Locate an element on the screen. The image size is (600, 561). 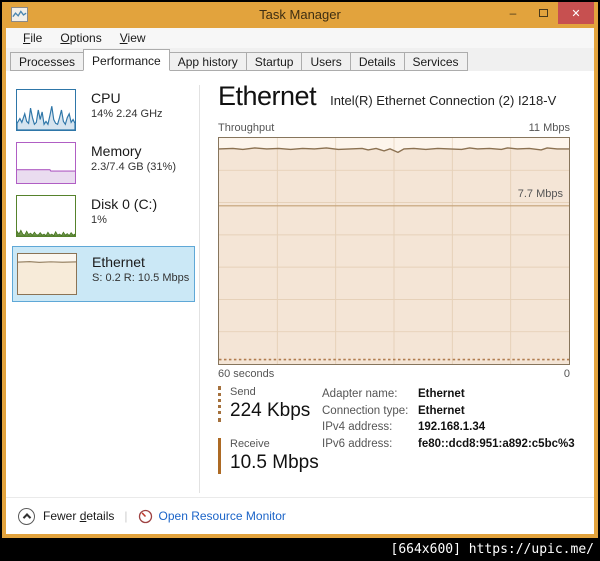
receive-stat: Receive 10.5 Mbps is located at coordinates (268, 456).